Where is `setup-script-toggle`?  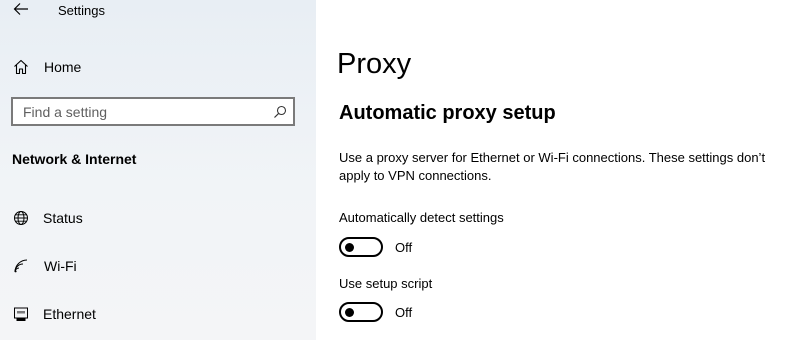
setup-script-toggle is located at coordinates (361, 312).